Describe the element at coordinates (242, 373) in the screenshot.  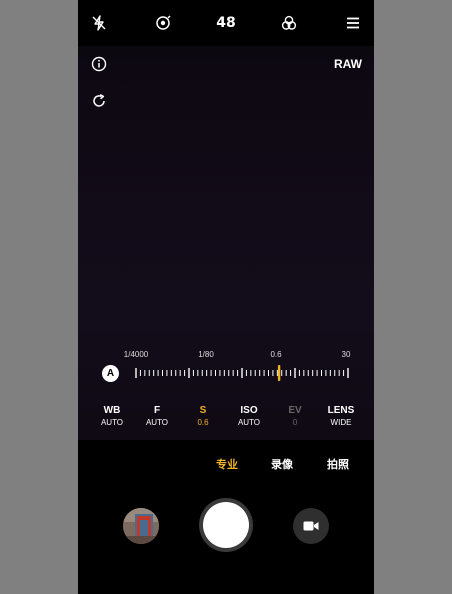
I see `shutter-speed-slider` at that location.